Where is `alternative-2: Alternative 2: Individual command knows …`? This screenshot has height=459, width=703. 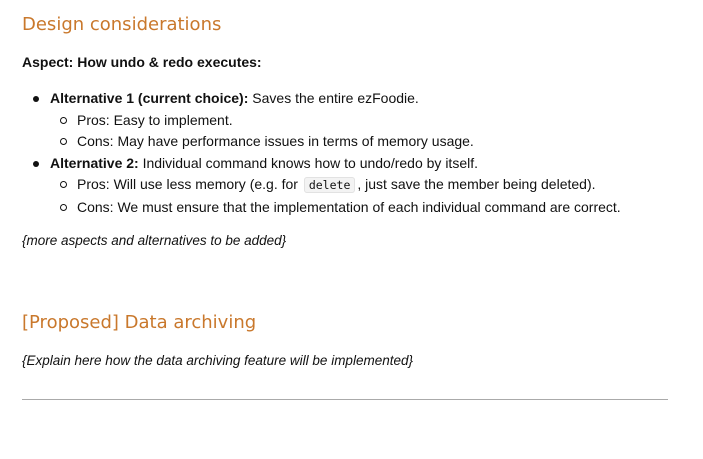 alternative-2: Alternative 2: Individual command knows … is located at coordinates (321, 186).